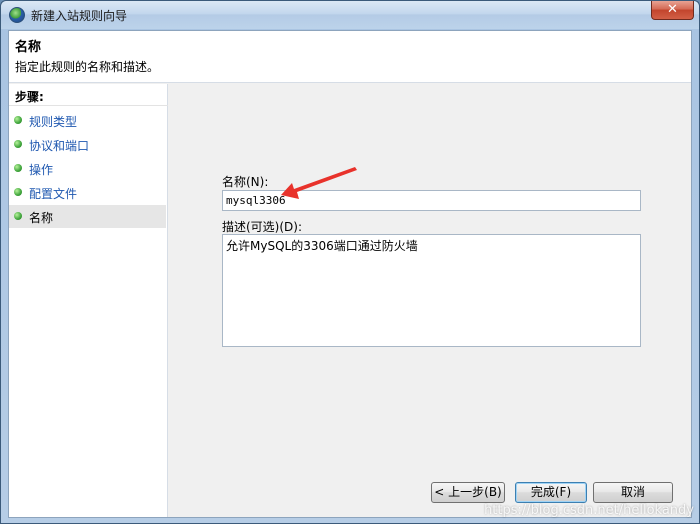 Image resolution: width=700 pixels, height=524 pixels. Describe the element at coordinates (551, 492) in the screenshot. I see `finish-button: 完成(F)` at that location.